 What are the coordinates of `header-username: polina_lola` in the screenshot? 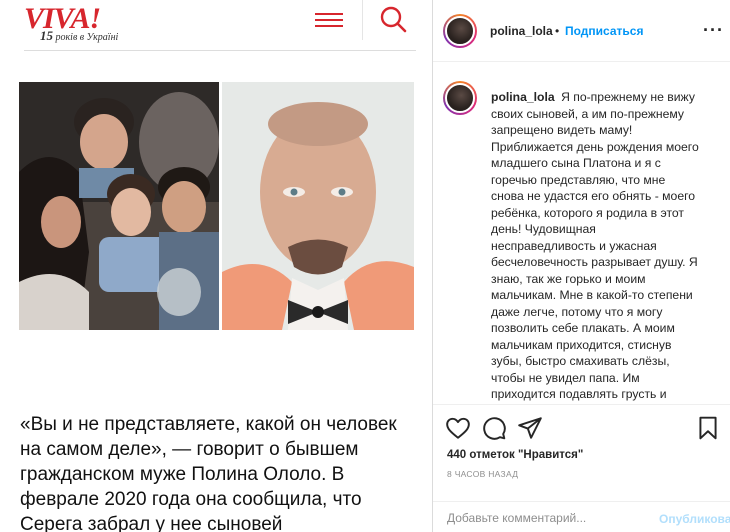 It's located at (521, 31).